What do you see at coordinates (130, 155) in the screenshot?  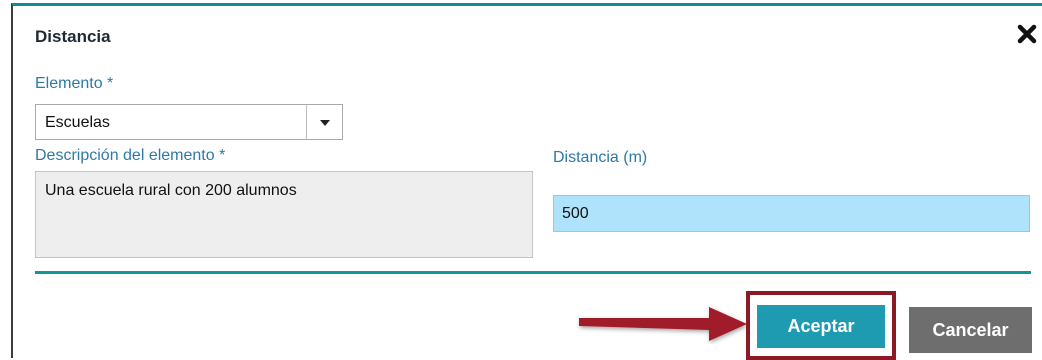 I see `descripcion-label: Descripción del elemento *` at bounding box center [130, 155].